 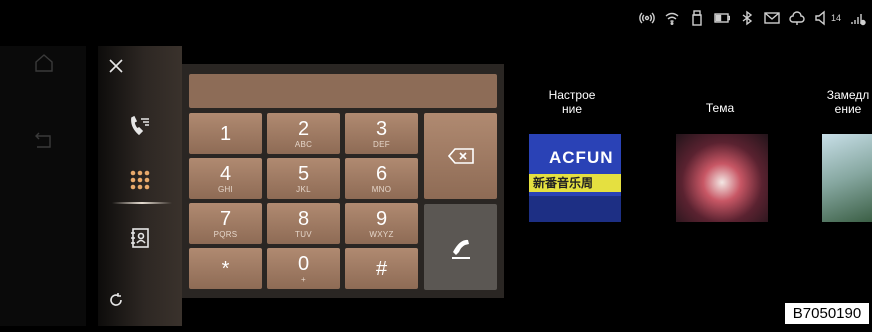 I want to click on phone-icon, so click(x=460, y=249).